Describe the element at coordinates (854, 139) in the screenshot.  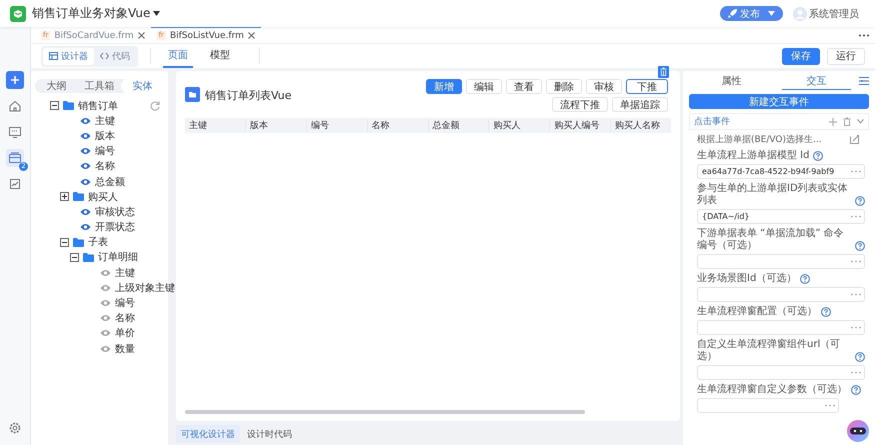
I see `edit-icon` at that location.